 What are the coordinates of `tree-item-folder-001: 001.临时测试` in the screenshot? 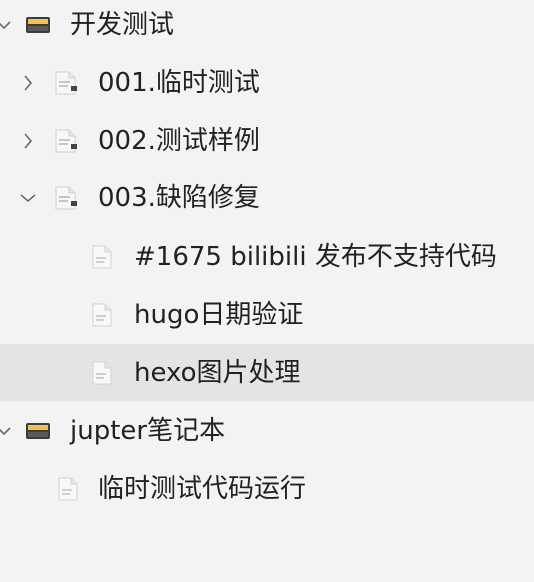 It's located at (267, 82).